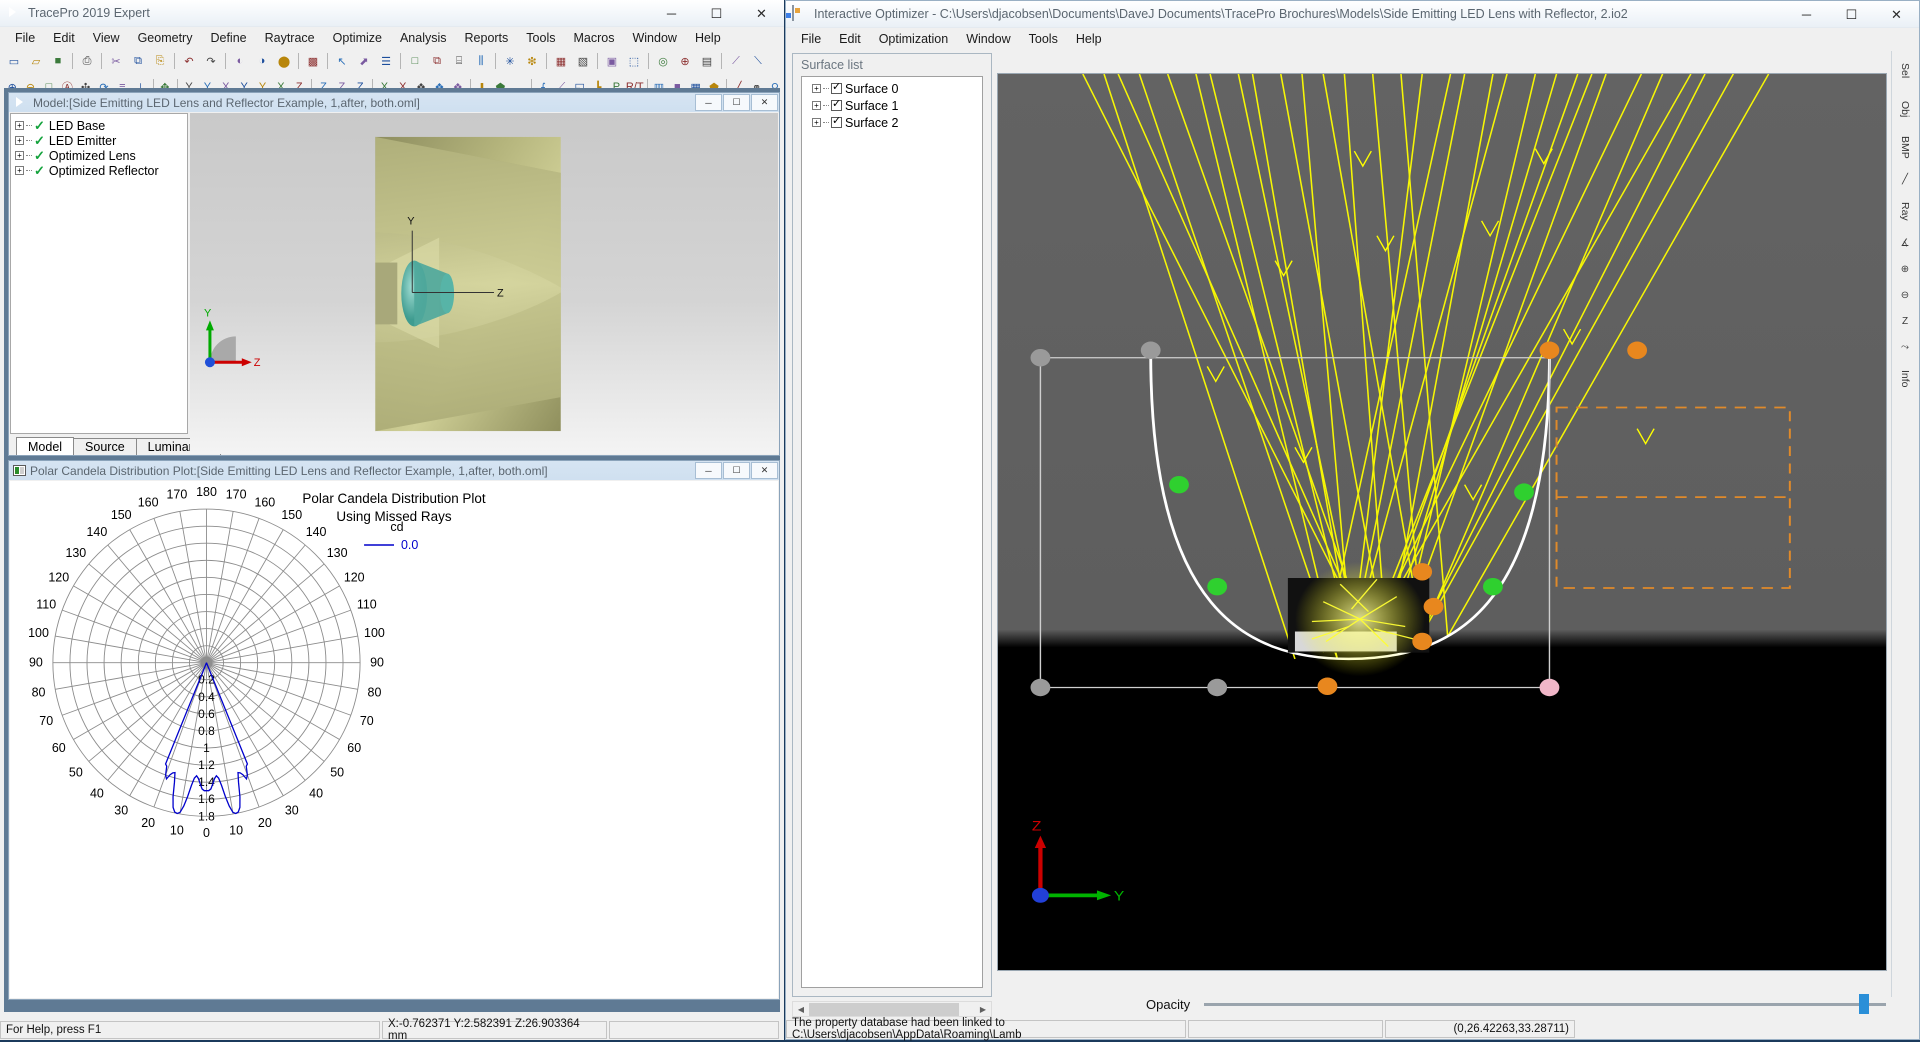 The height and width of the screenshot is (1042, 1920). I want to click on optimizer-hscrollbar: ◀ ▶, so click(892, 1009).